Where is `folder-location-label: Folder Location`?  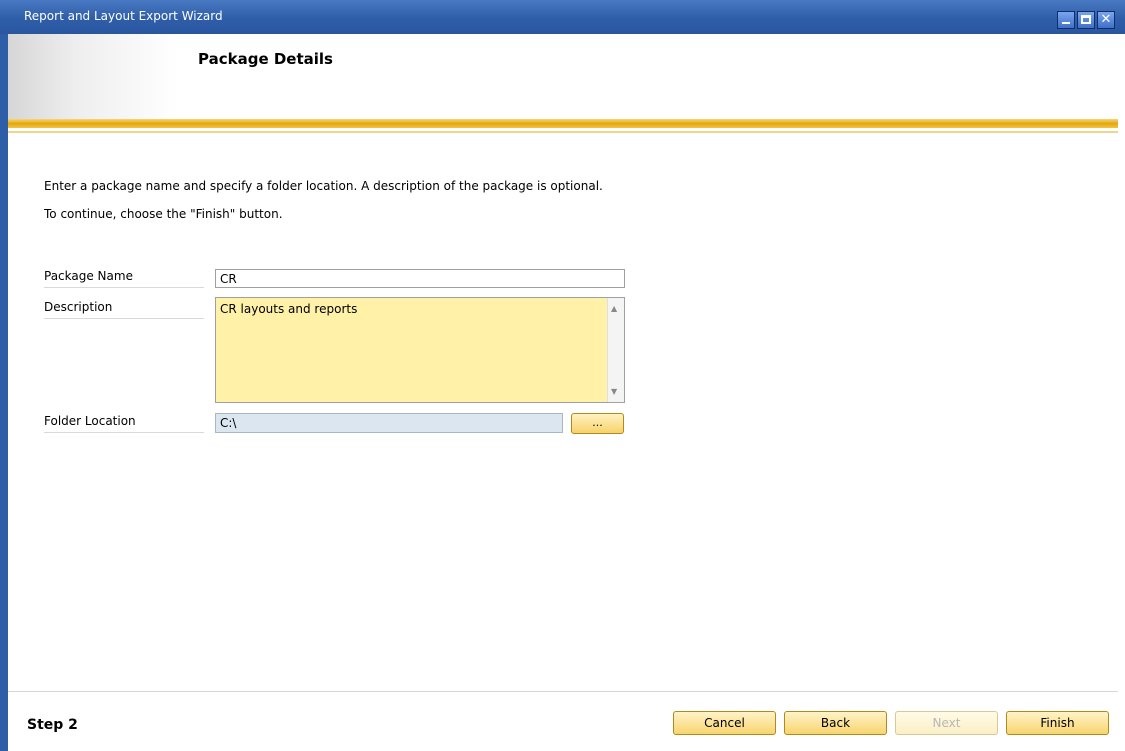
folder-location-label: Folder Location is located at coordinates (124, 423).